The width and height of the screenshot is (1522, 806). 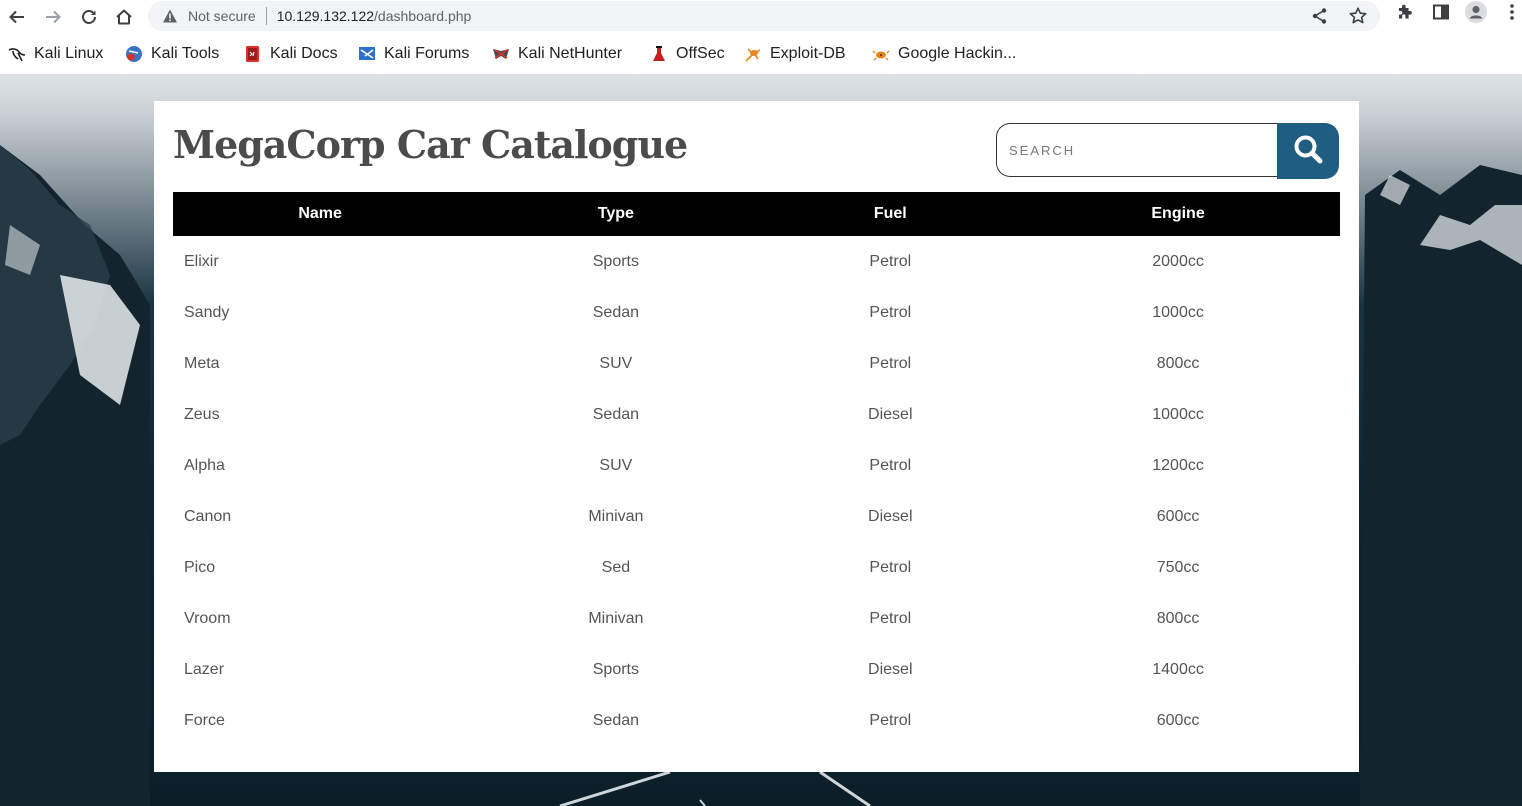 I want to click on profile-avatar-icon, so click(x=1476, y=12).